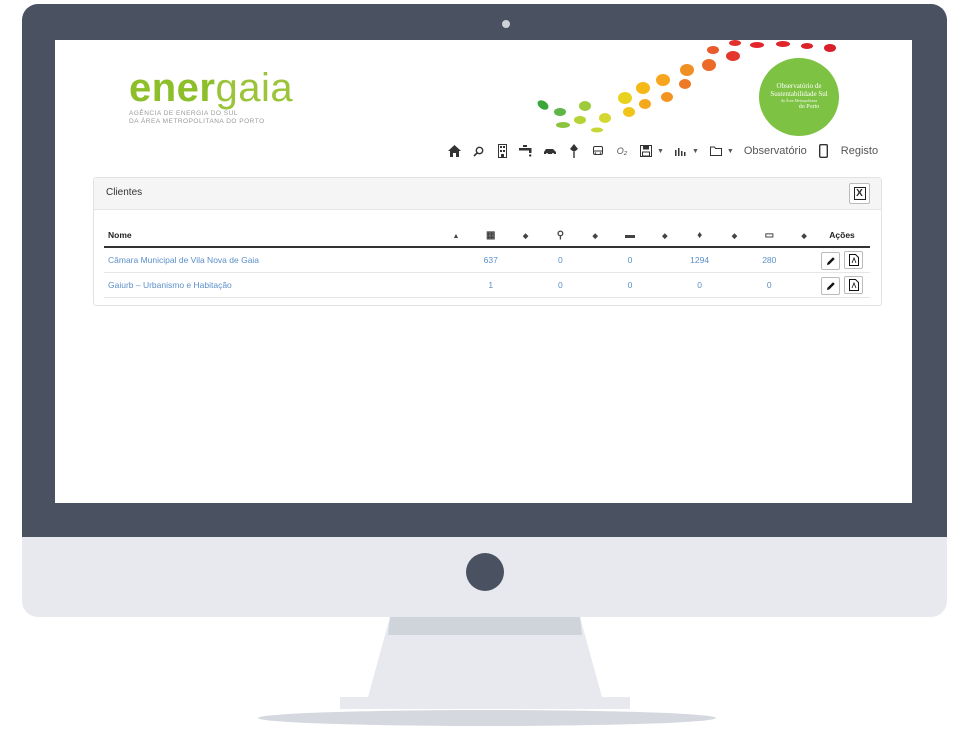 Image resolution: width=953 pixels, height=731 pixels. I want to click on logo-subtitle-1: AGÊNCIA DE ENERGIA DO SUL, so click(183, 113).